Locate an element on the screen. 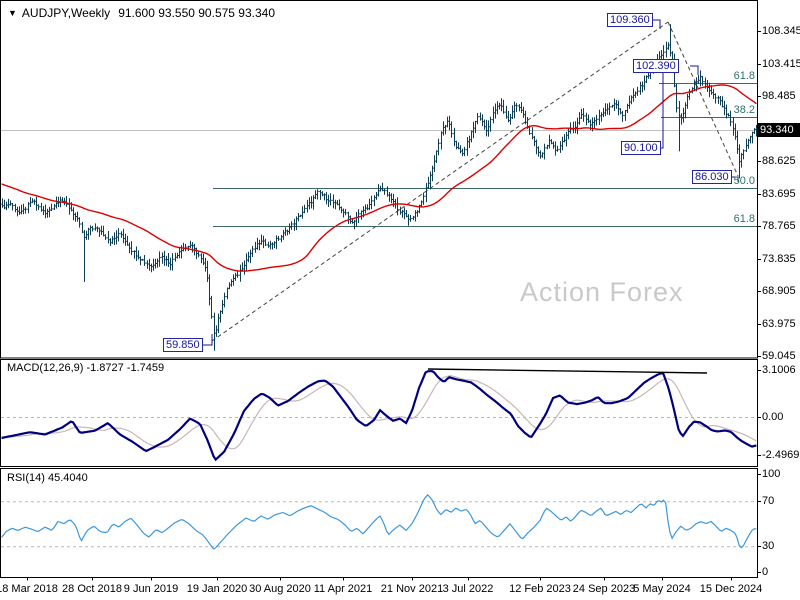 The image size is (800, 600). ohlc-values: 91.600 93.550 90.575 93.340 is located at coordinates (197, 13).